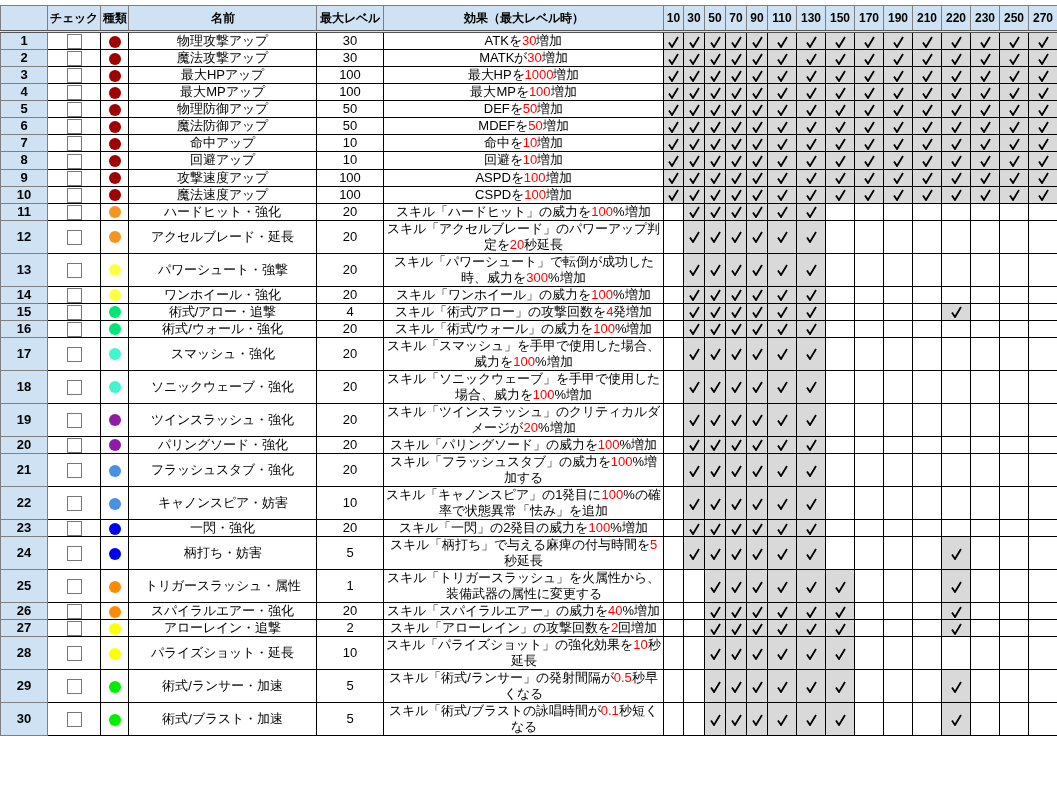 This screenshot has height=812, width=1057. Describe the element at coordinates (222, 40) in the screenshot. I see `name-cell: 物理攻撃アップ` at that location.